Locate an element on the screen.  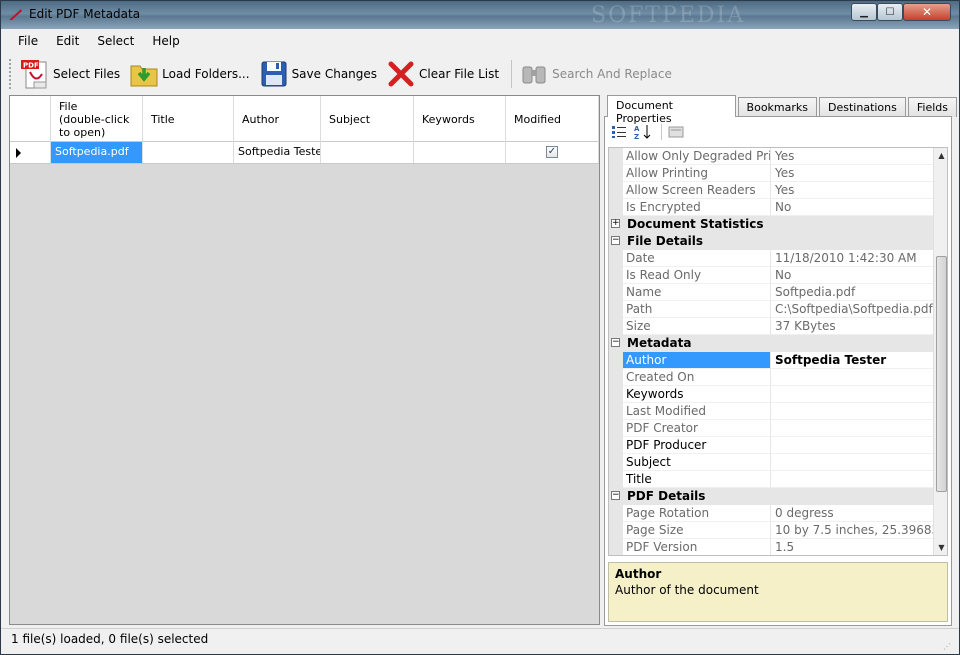
property-row: PDF Producer is located at coordinates (771, 445).